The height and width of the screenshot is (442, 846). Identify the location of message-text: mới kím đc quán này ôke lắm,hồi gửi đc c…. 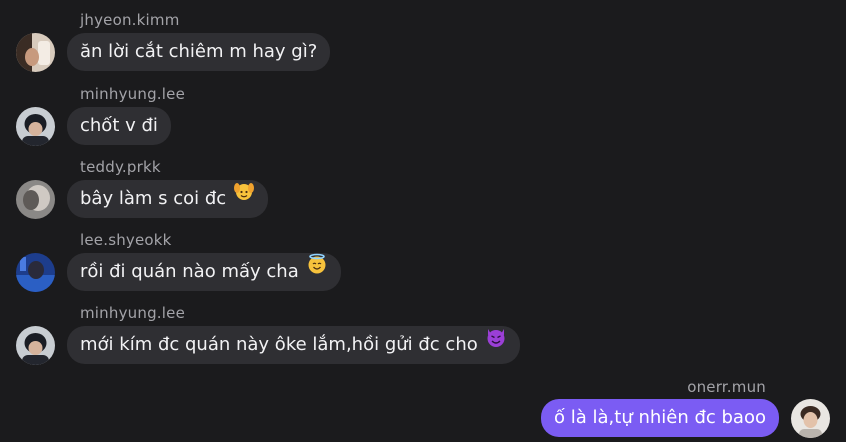
(279, 344).